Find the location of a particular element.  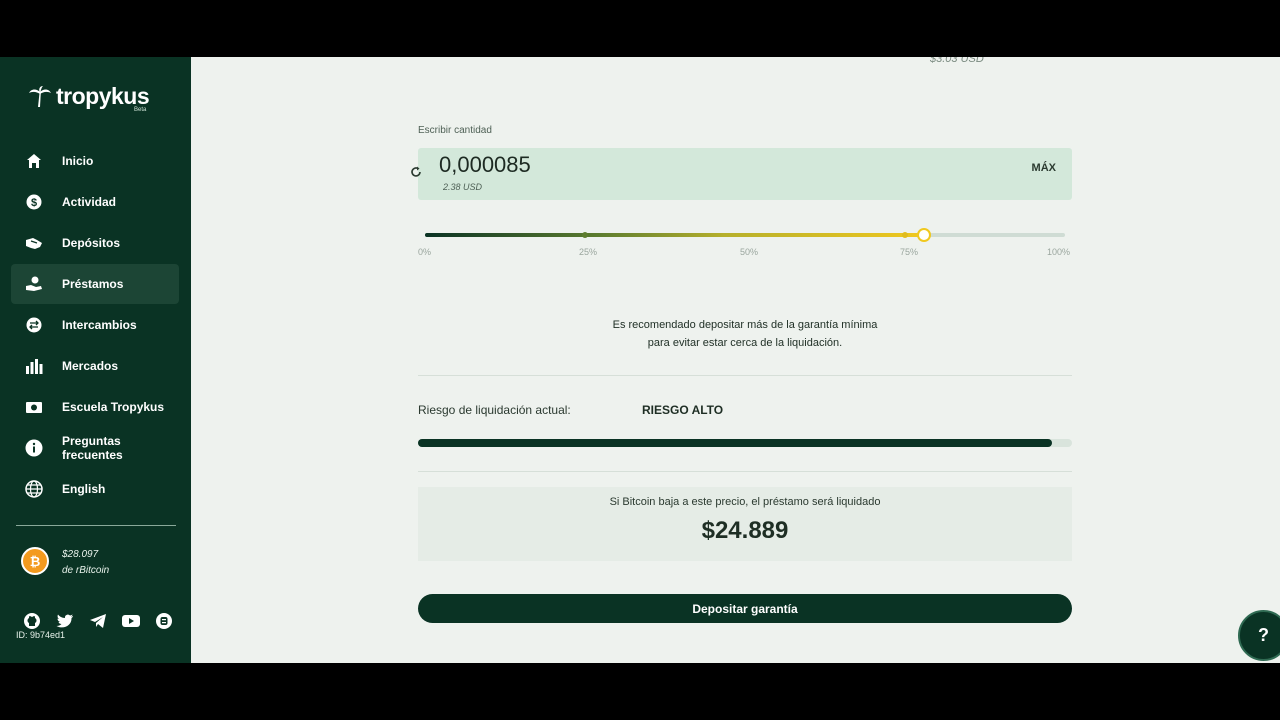

amount-slider: 0% 25% 50% 75% 100% is located at coordinates (745, 242).